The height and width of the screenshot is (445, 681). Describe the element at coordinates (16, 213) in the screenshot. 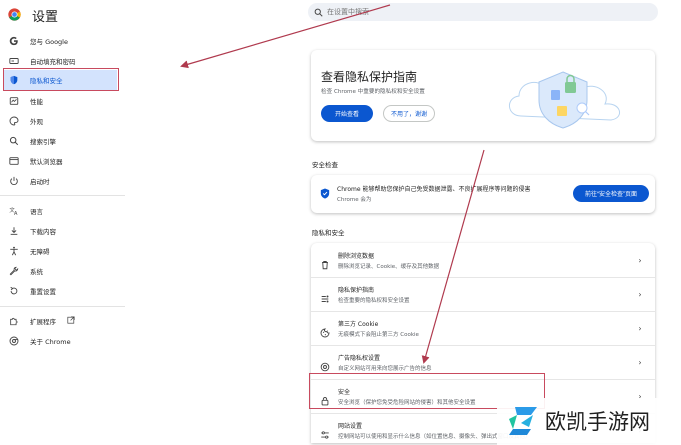

I see `svg-text: A` at that location.